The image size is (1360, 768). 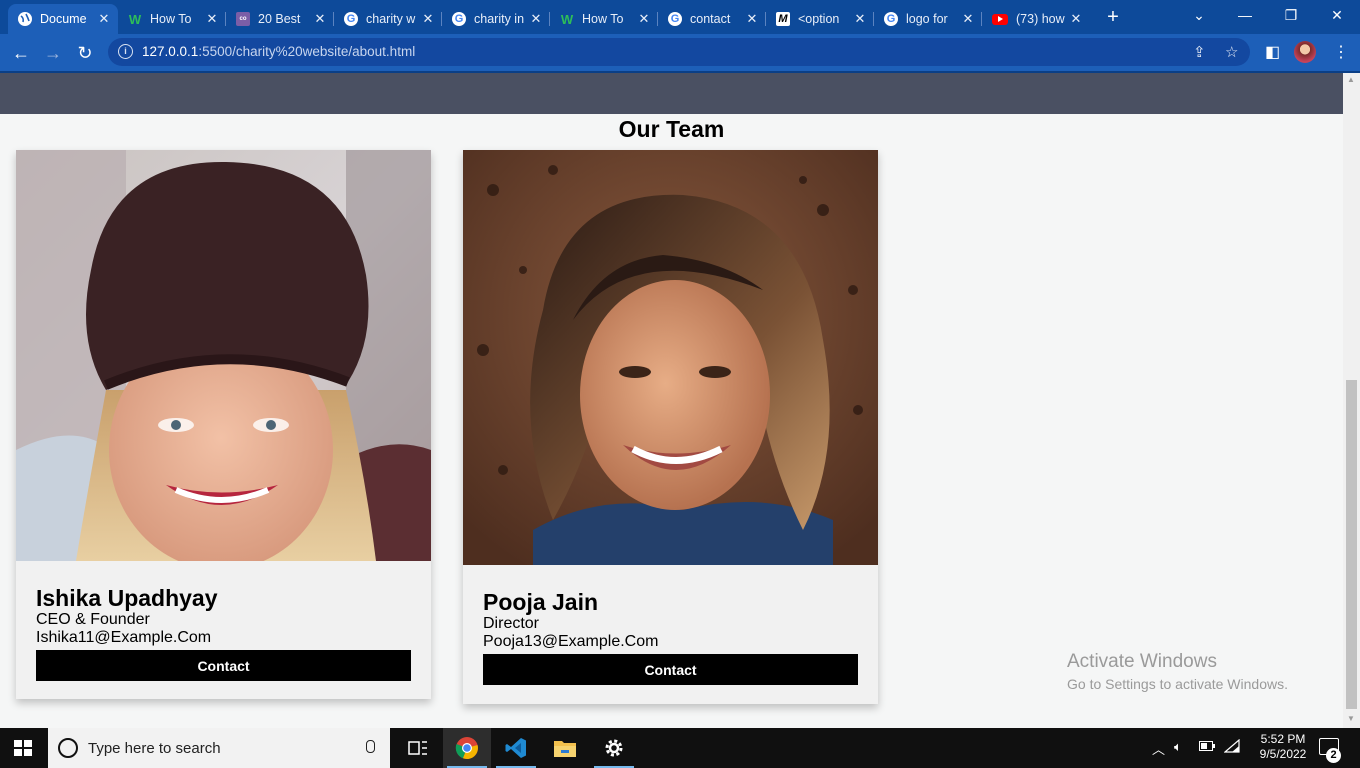 I want to click on tab-logo-for: G logo for ✕, so click(x=928, y=19).